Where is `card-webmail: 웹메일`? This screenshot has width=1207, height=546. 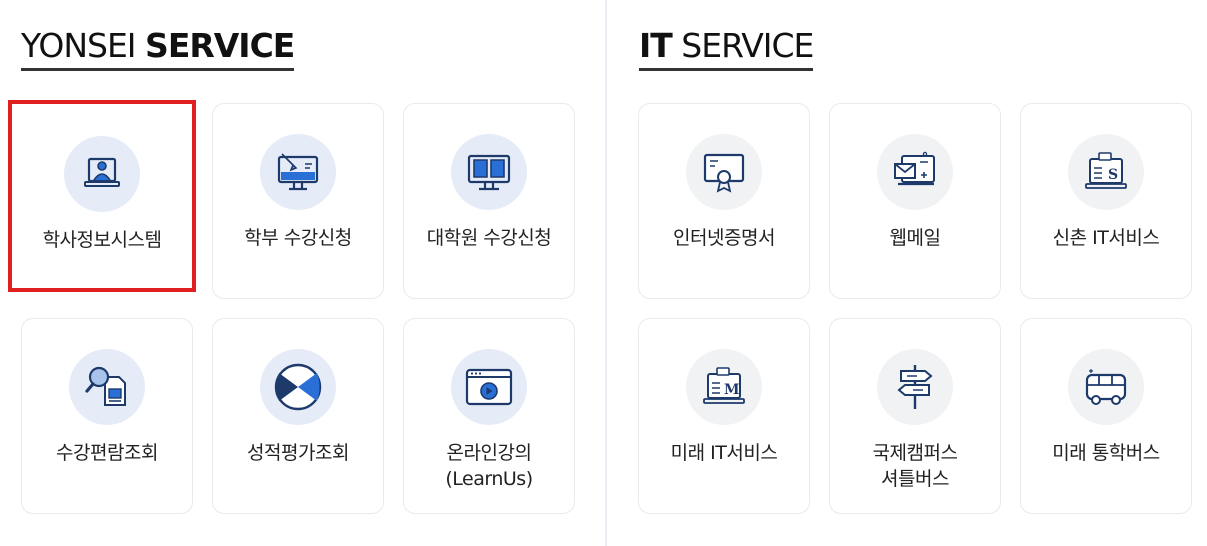 card-webmail: 웹메일 is located at coordinates (915, 201).